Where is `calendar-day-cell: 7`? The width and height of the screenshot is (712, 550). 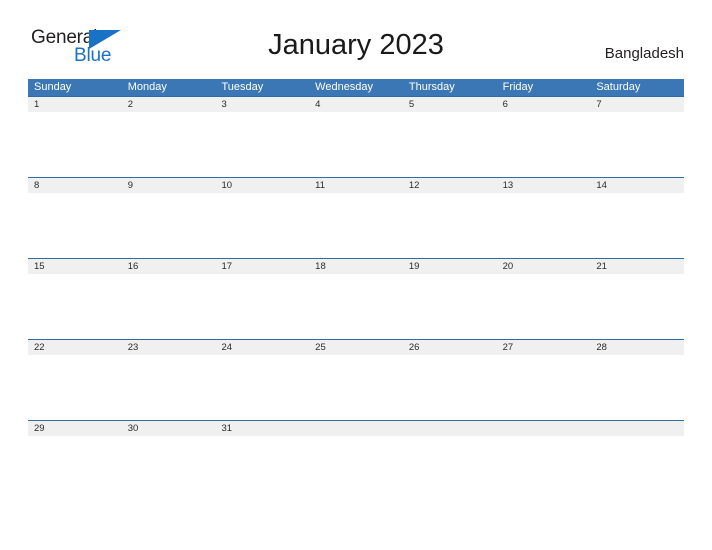 calendar-day-cell: 7 is located at coordinates (637, 104).